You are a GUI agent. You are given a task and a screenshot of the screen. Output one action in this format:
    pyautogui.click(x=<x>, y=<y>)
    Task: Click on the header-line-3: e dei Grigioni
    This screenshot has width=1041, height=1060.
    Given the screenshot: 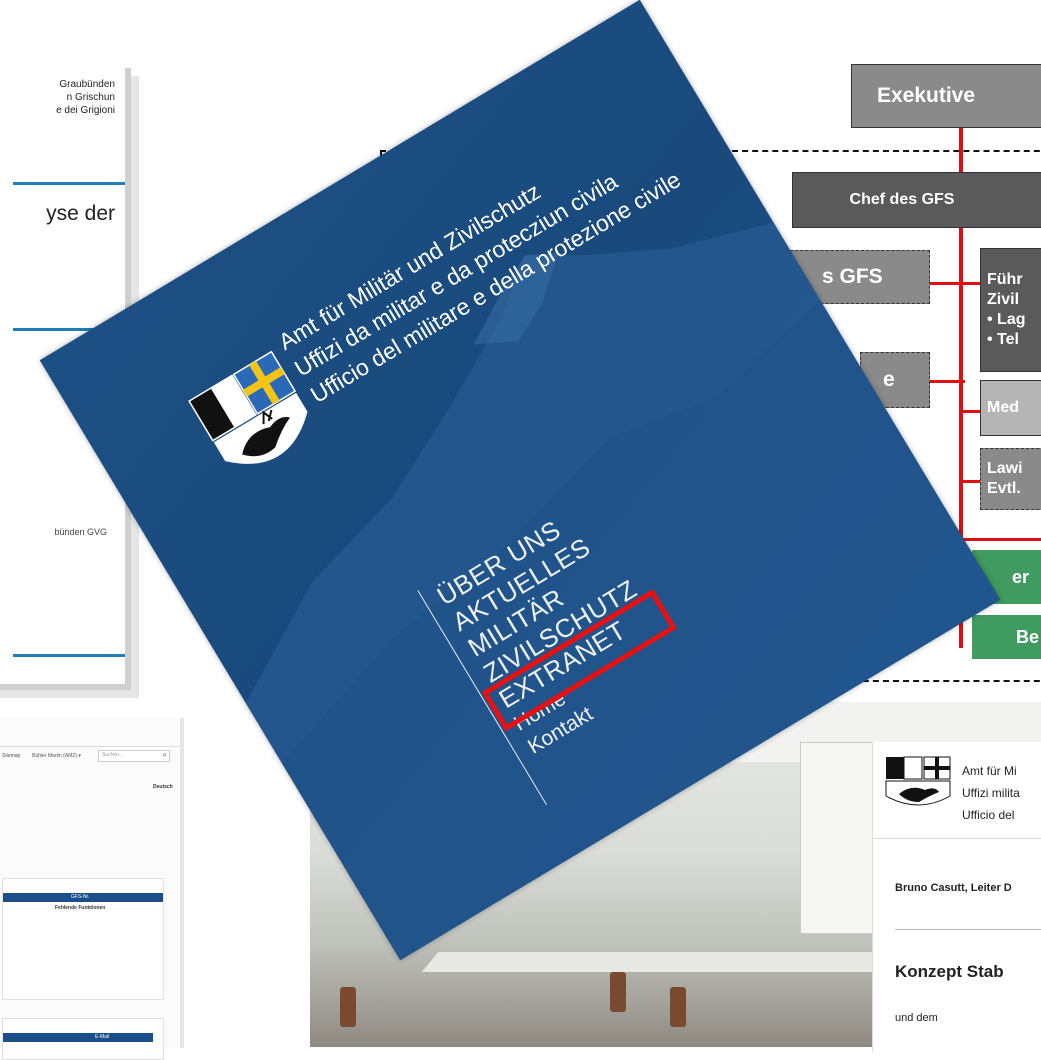 What is the action you would take?
    pyautogui.click(x=85, y=110)
    